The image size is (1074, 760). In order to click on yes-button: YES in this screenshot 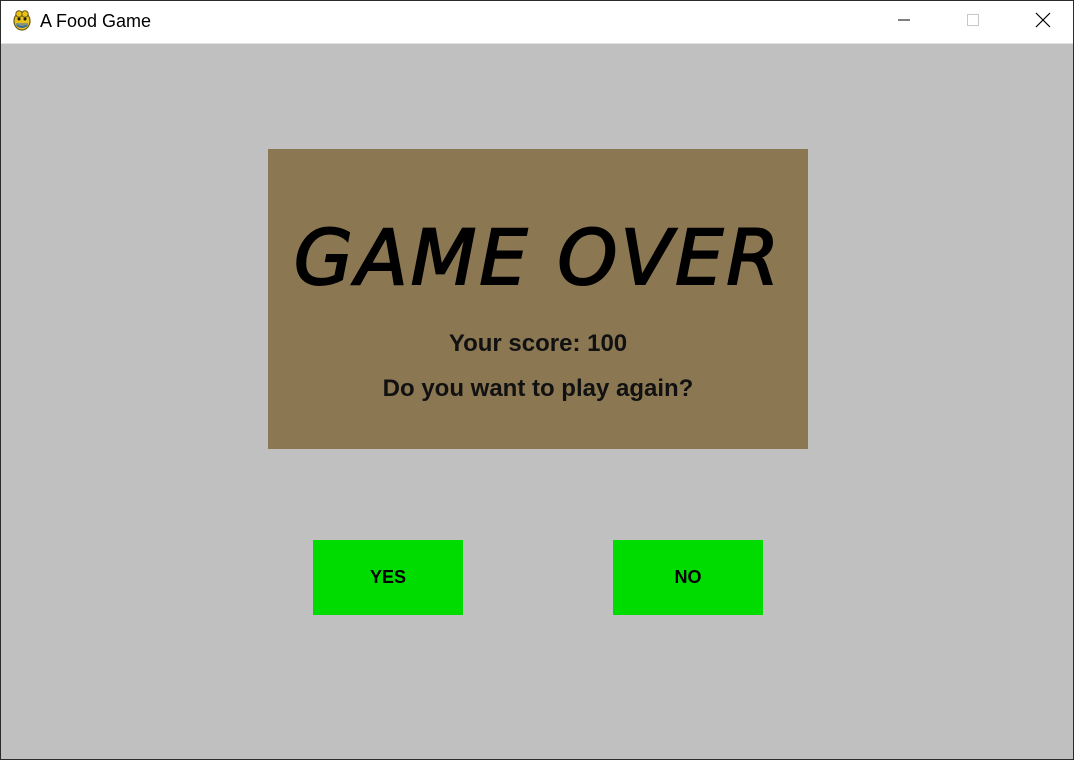, I will do `click(388, 577)`.